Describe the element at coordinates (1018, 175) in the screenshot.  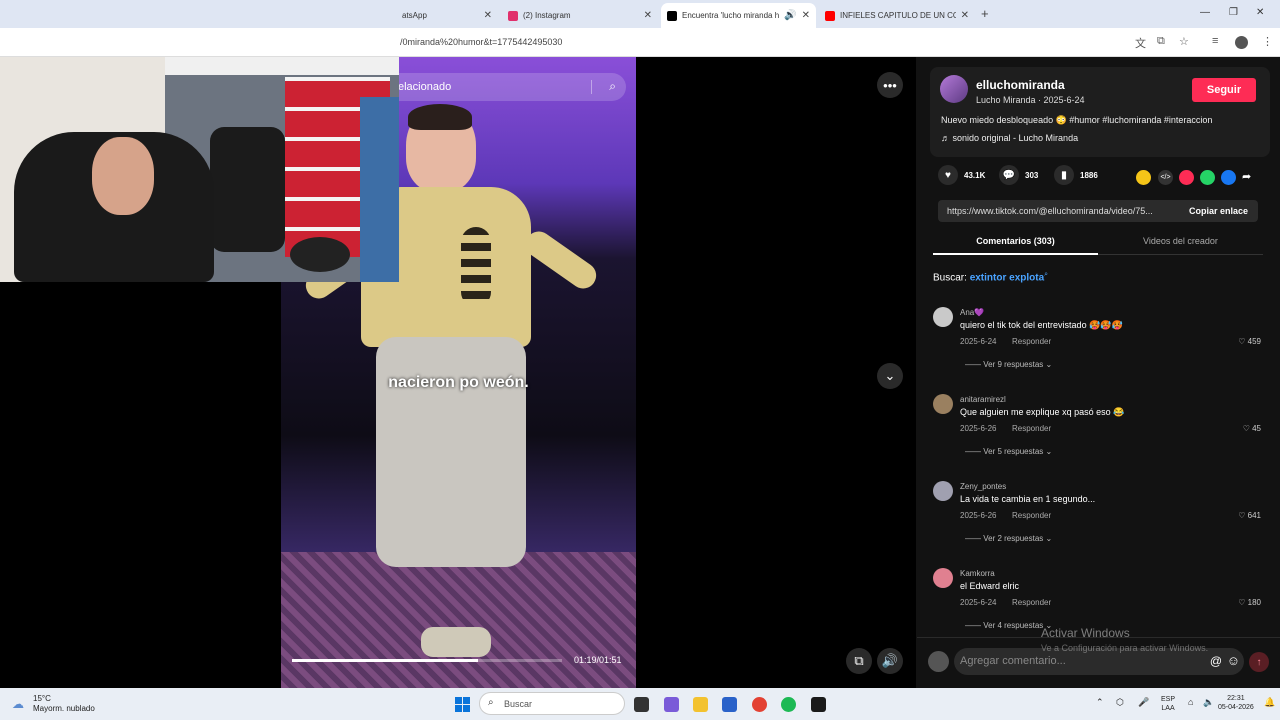
I see `comment-button: 💬 303` at that location.